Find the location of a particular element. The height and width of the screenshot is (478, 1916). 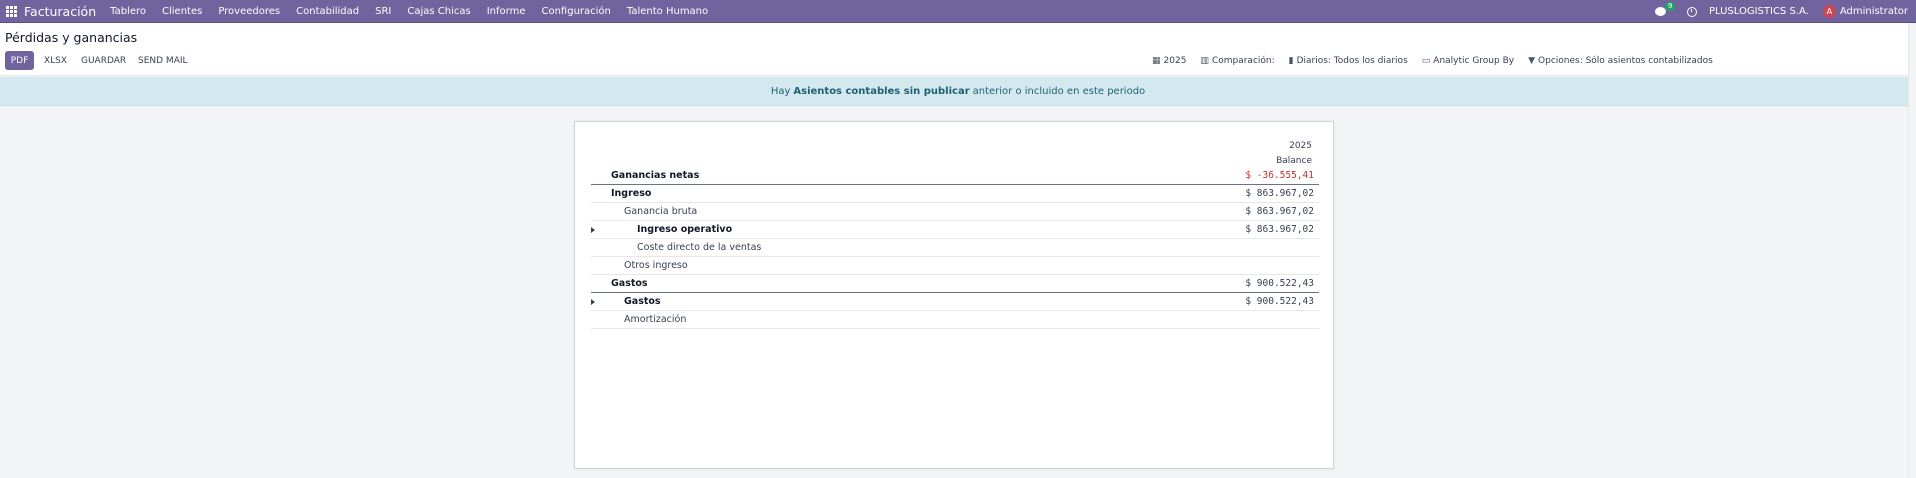

menu-item-informe: Informe is located at coordinates (506, 11).